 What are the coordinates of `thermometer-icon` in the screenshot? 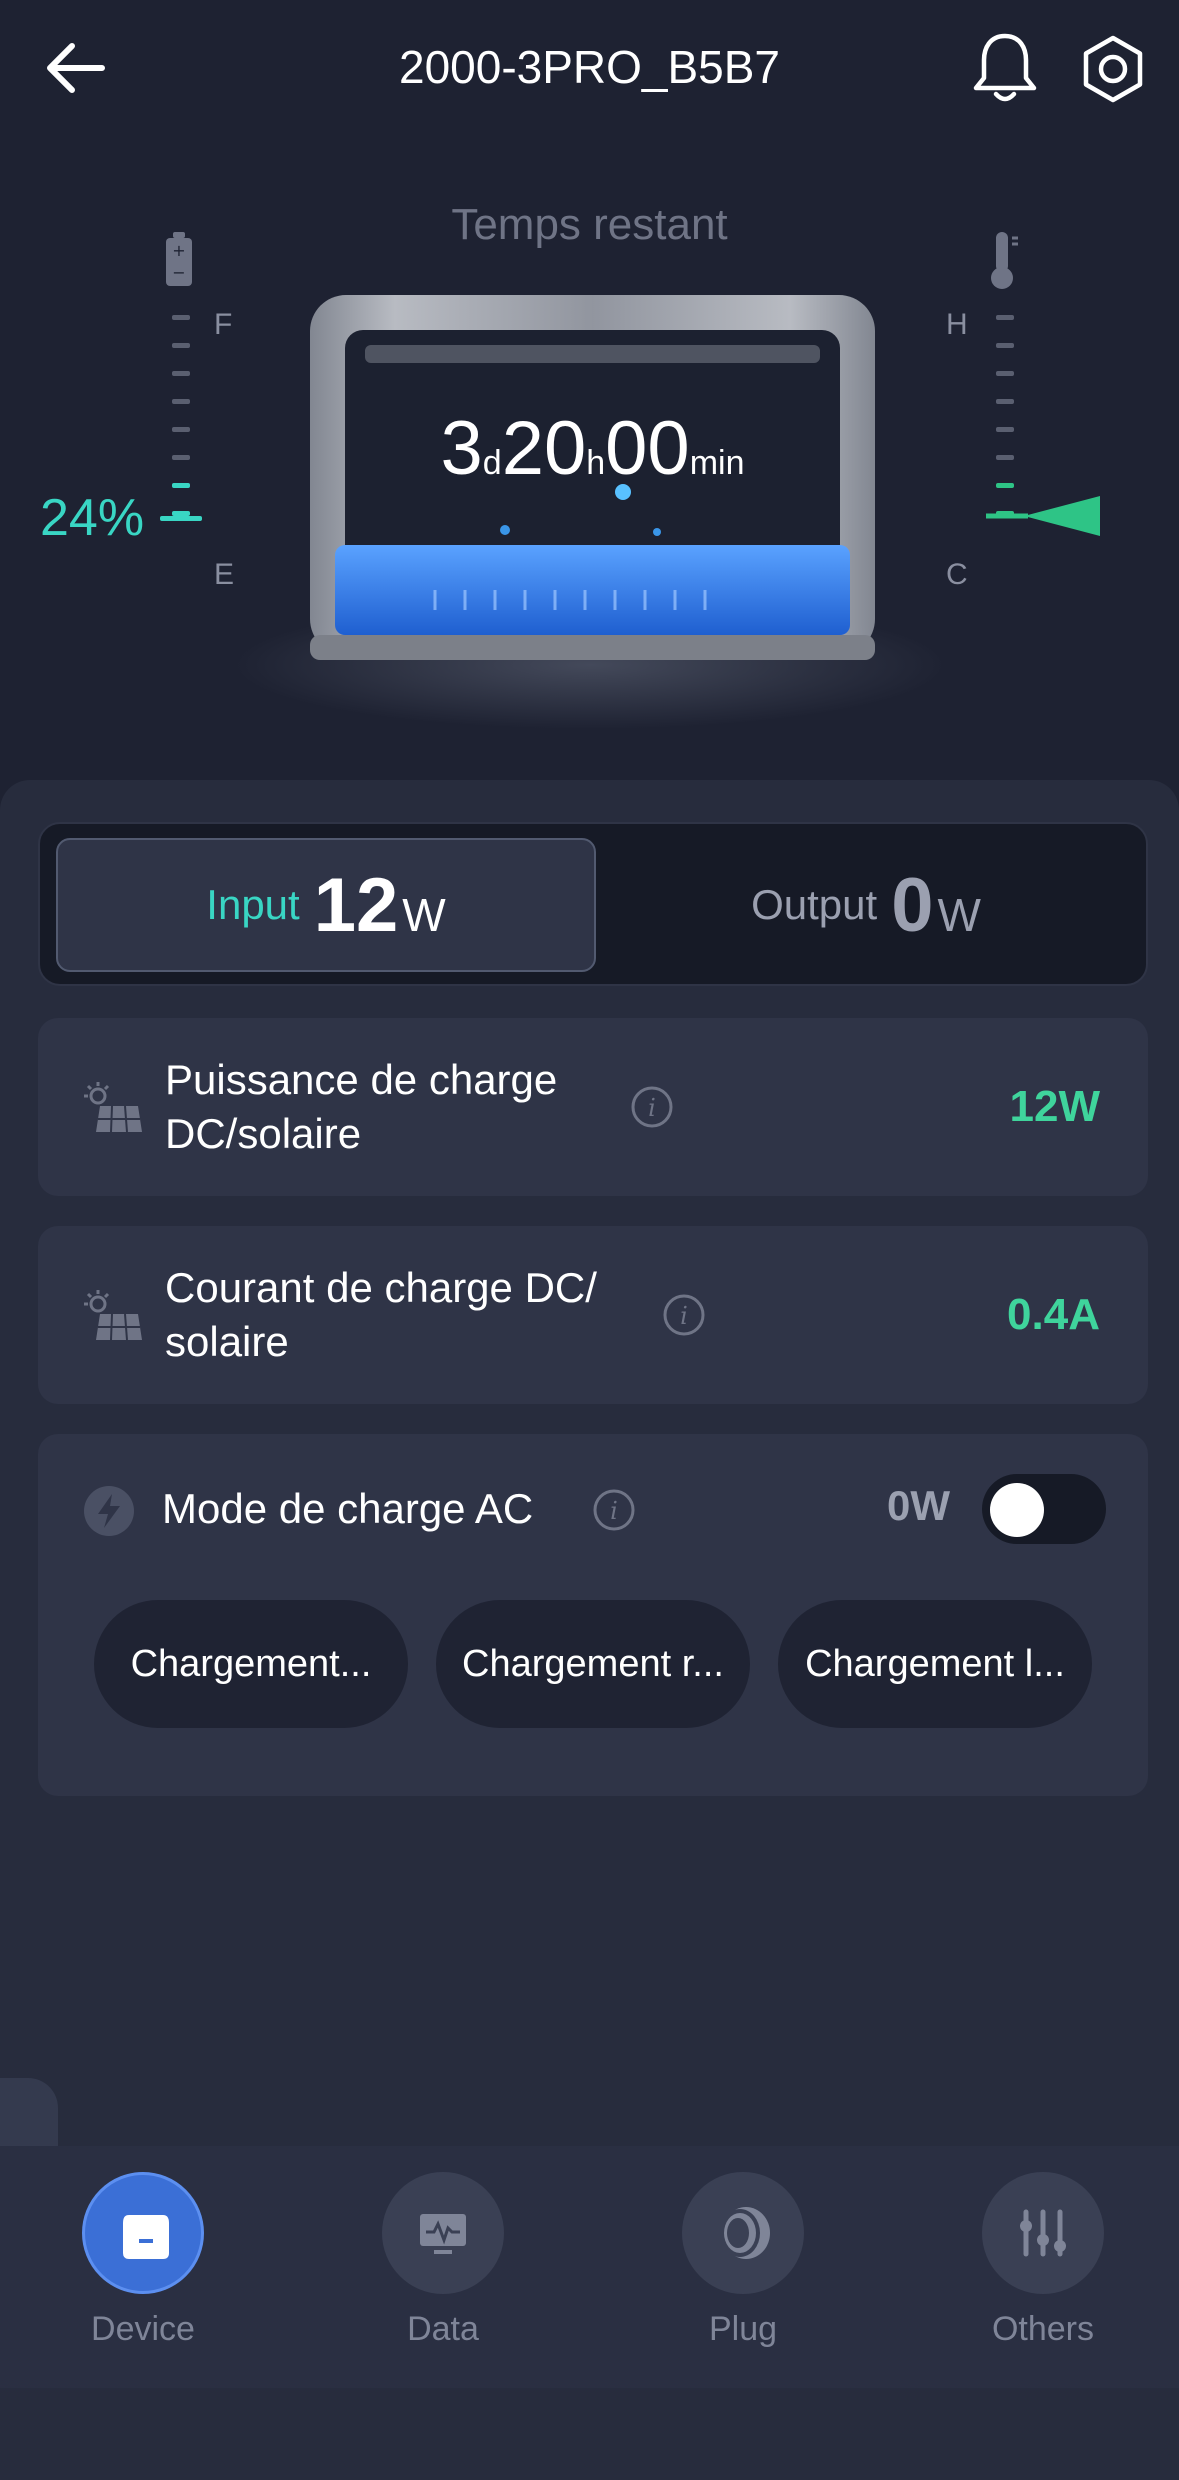 It's located at (1004, 260).